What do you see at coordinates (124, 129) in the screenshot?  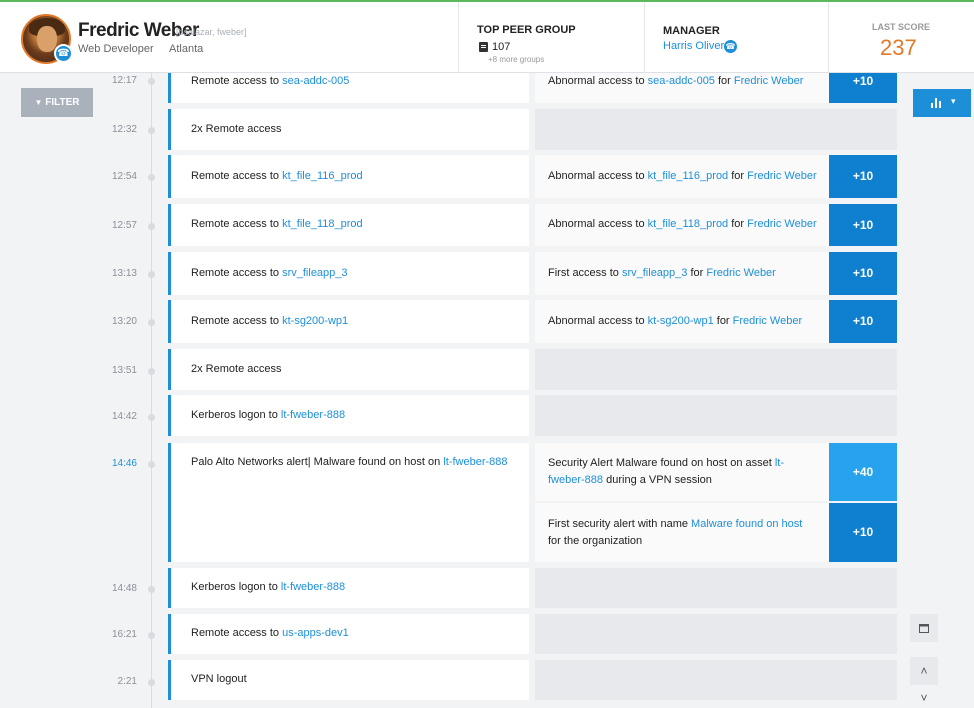 I see `event-time: 12:32` at bounding box center [124, 129].